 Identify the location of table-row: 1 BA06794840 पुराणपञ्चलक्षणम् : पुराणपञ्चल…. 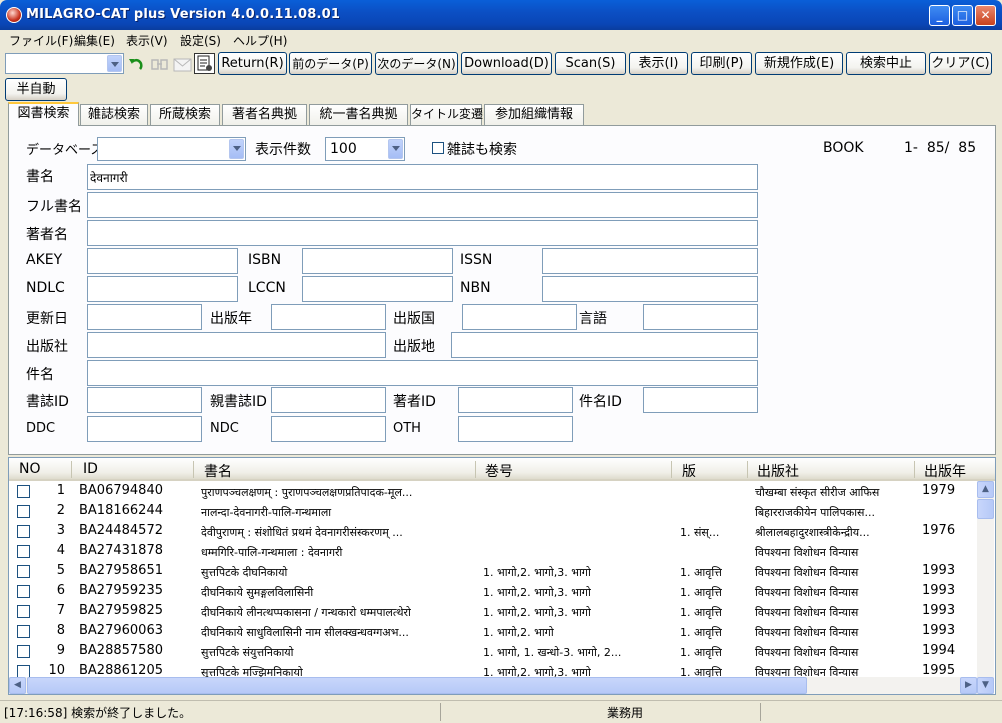
(492, 492).